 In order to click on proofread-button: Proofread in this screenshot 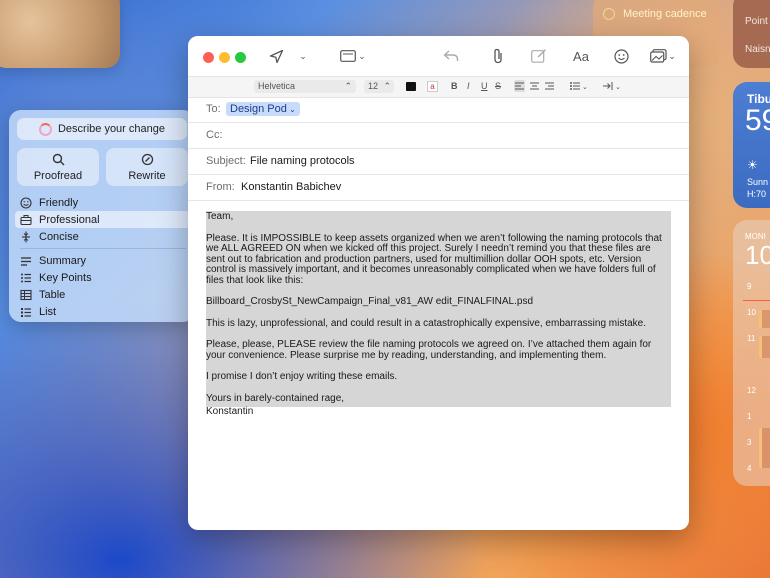, I will do `click(58, 167)`.